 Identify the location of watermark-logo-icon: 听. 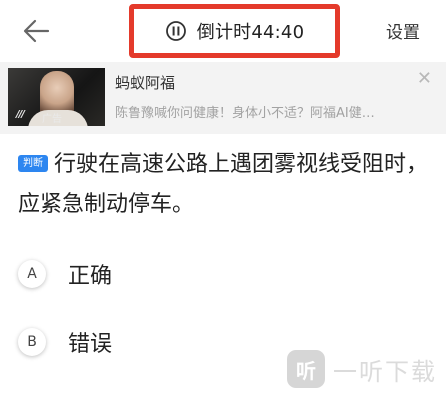
(306, 369).